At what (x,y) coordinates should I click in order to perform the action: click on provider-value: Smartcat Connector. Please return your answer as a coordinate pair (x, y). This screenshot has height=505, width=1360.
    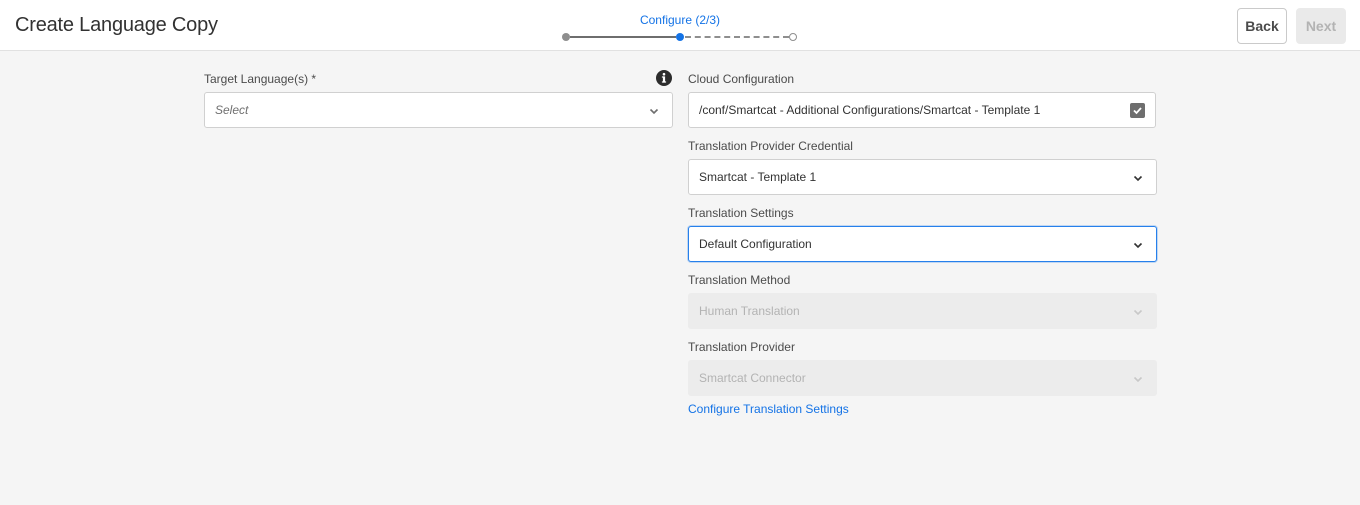
    Looking at the image, I should click on (752, 378).